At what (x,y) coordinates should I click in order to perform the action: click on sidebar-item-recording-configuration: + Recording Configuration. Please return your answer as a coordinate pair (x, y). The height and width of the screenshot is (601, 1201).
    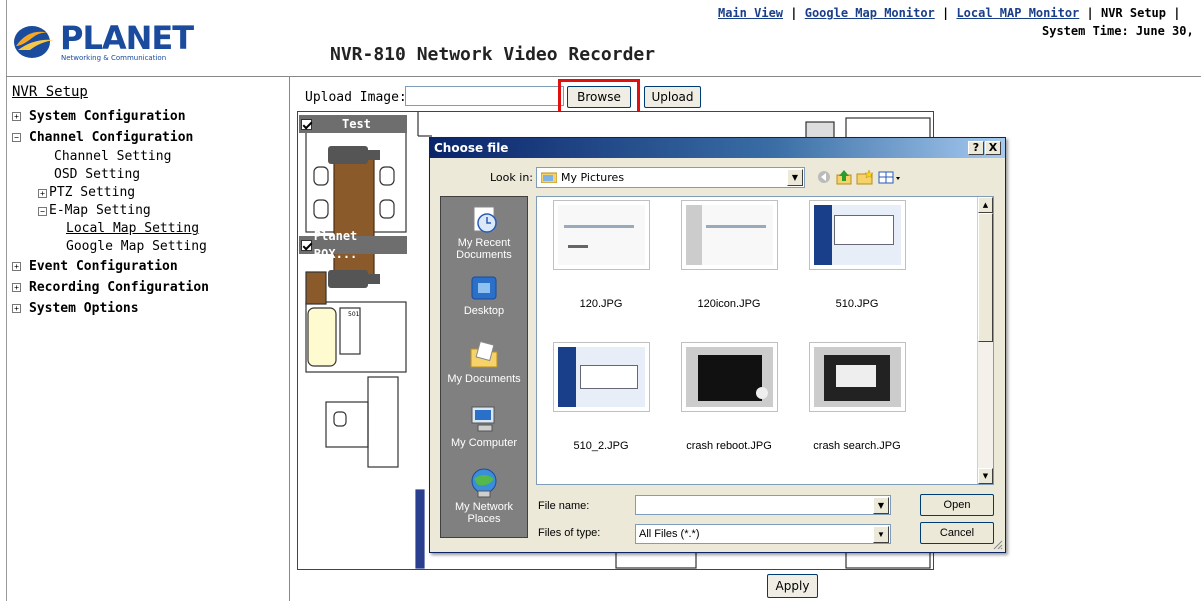
    Looking at the image, I should click on (147, 287).